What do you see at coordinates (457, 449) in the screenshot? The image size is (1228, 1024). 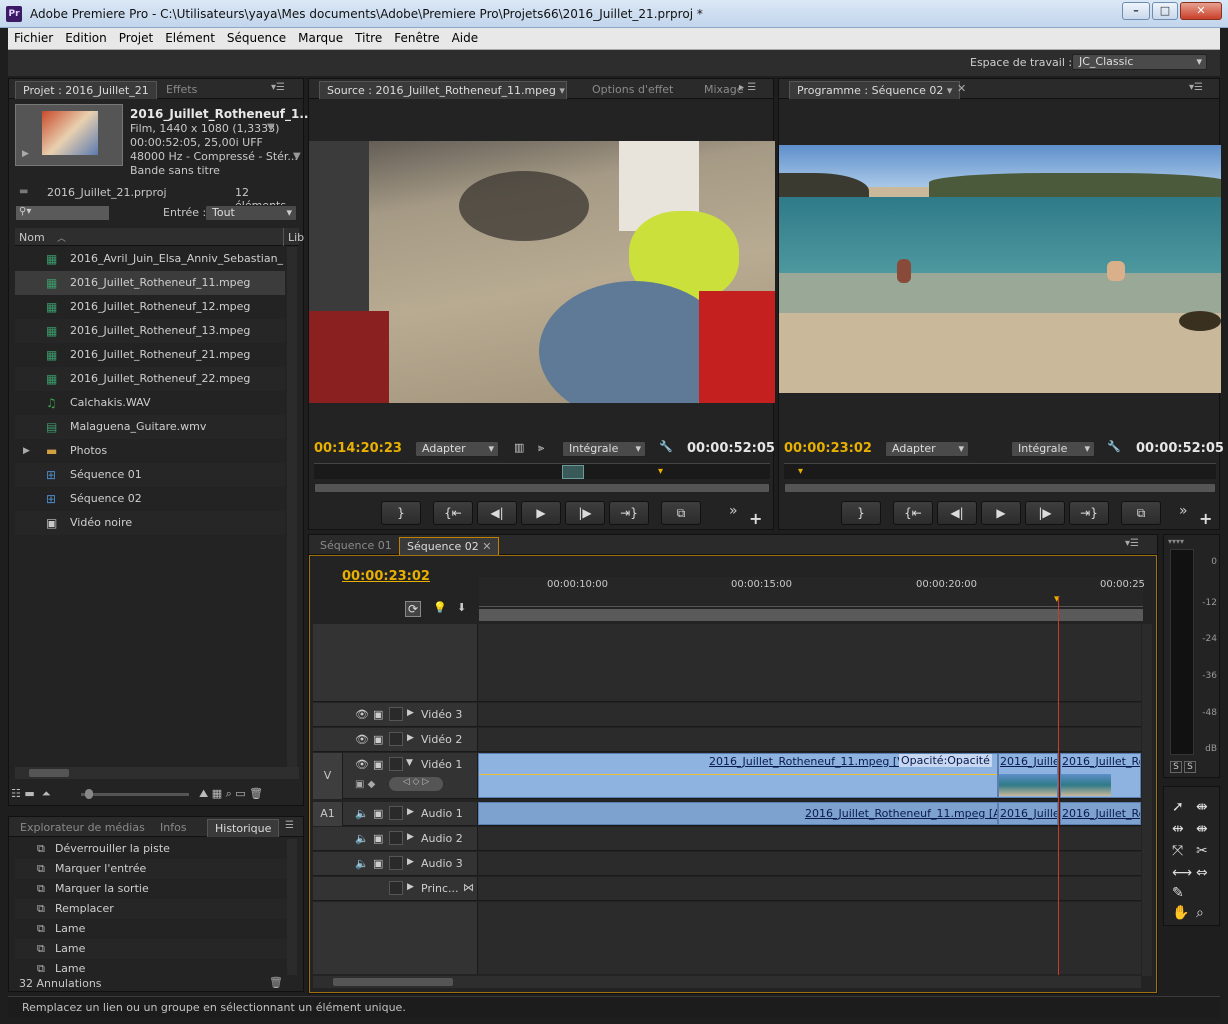 I see `source-fit-select: Adapter` at bounding box center [457, 449].